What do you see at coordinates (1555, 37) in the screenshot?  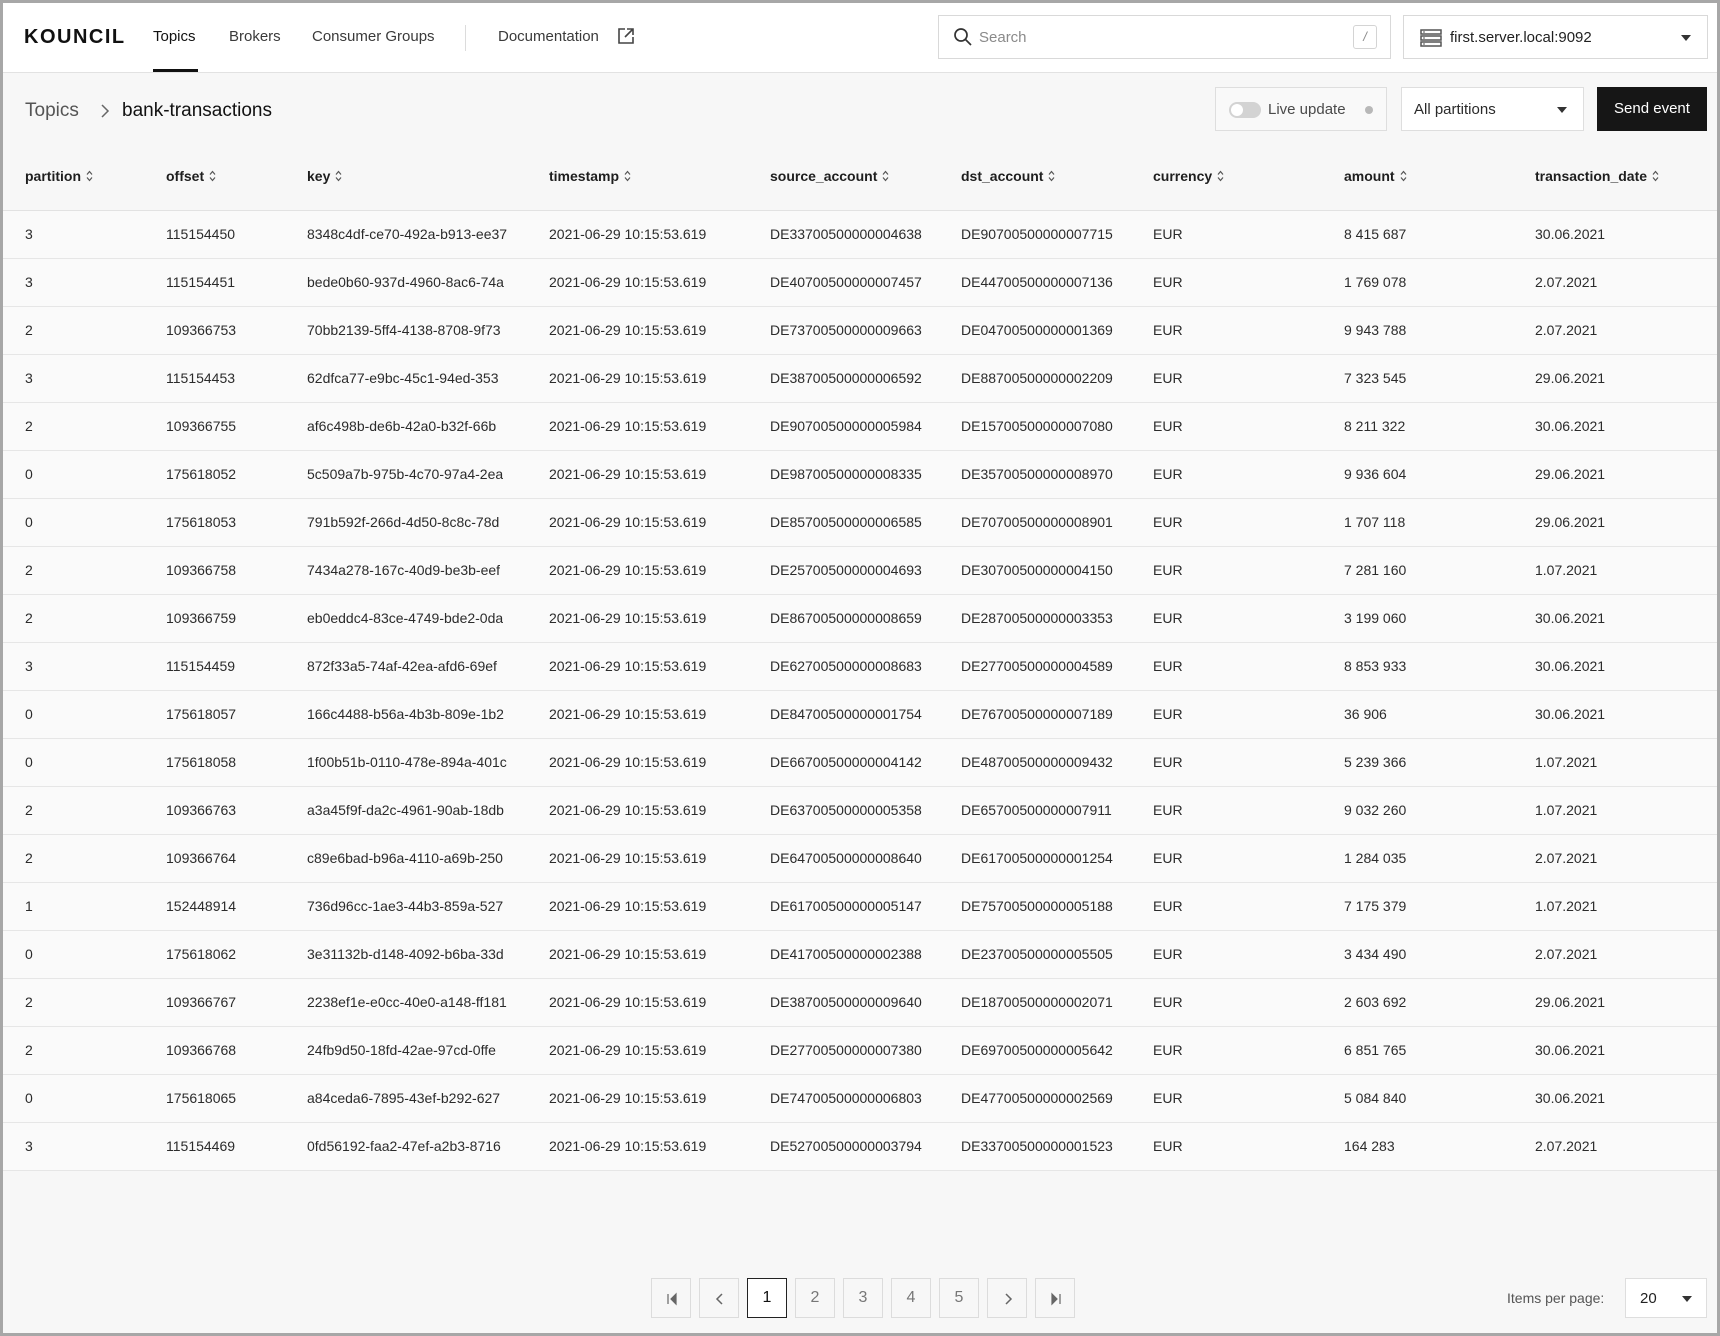 I see `server-selector: first.server.local:9092` at bounding box center [1555, 37].